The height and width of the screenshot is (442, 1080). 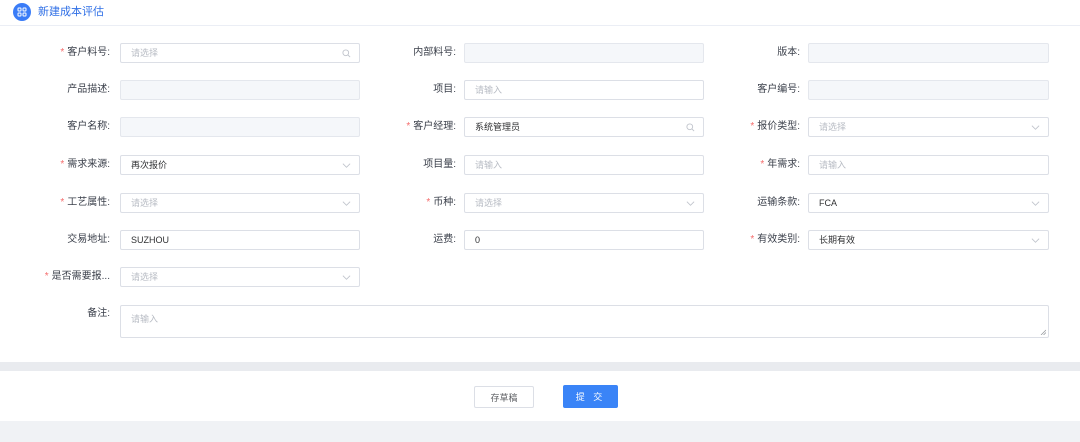 I want to click on customer-name-field, so click(x=240, y=127).